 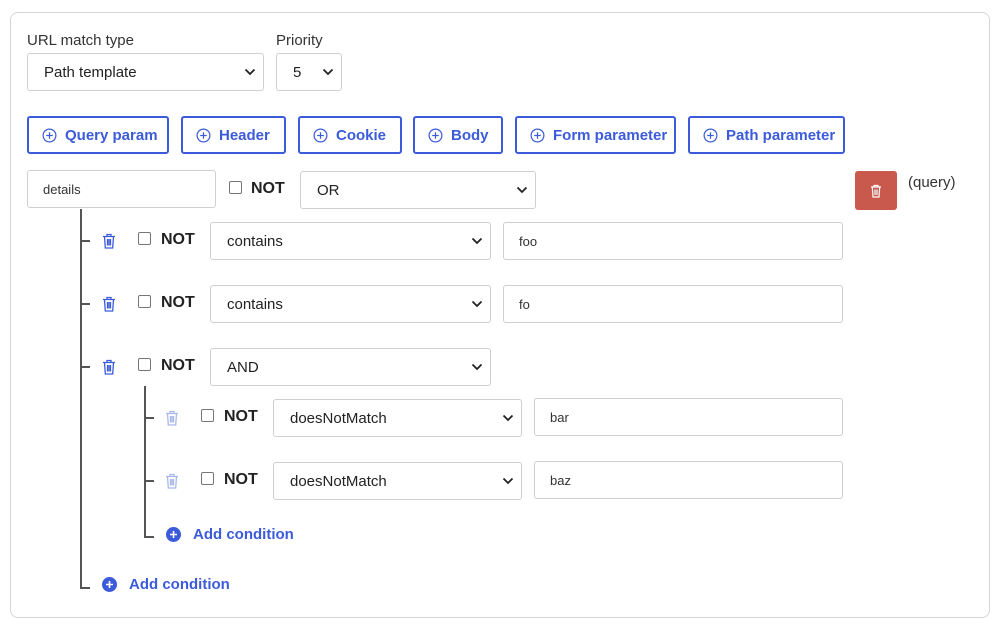 I want to click on add-query-param-button: Query param, so click(x=98, y=135).